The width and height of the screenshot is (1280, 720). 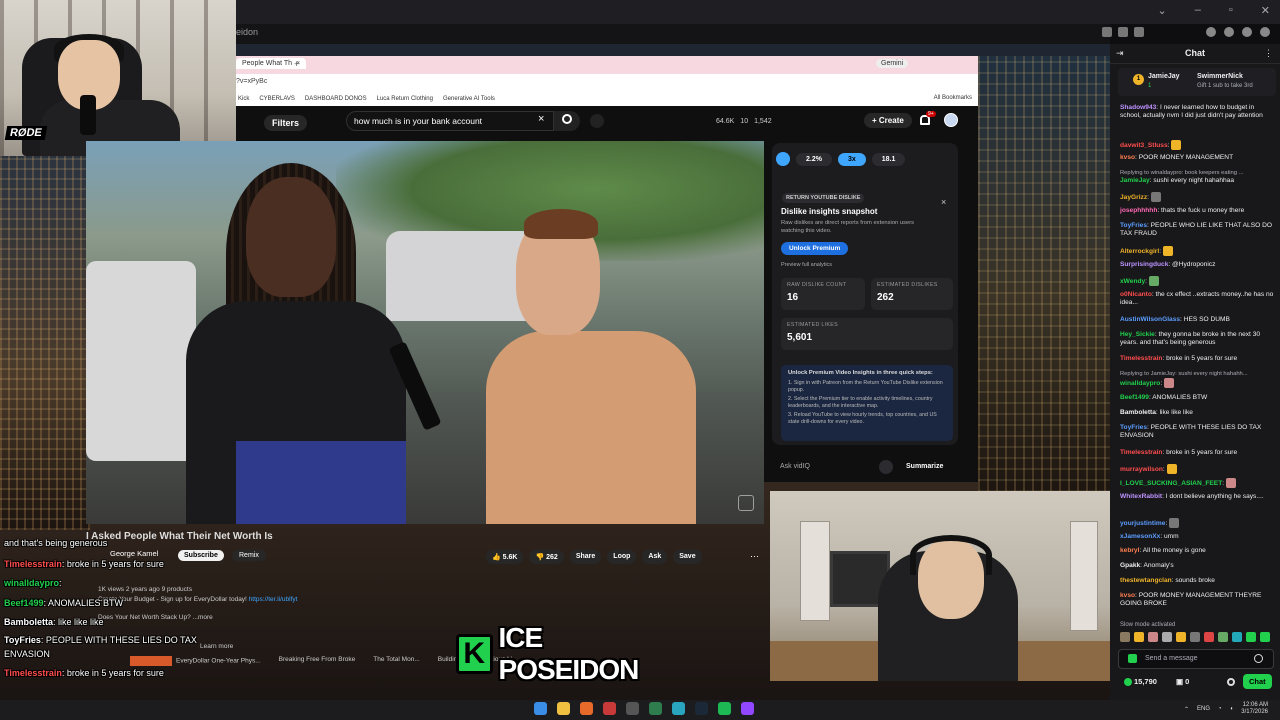 I want to click on more-options-icon: ⋯, so click(x=754, y=556).